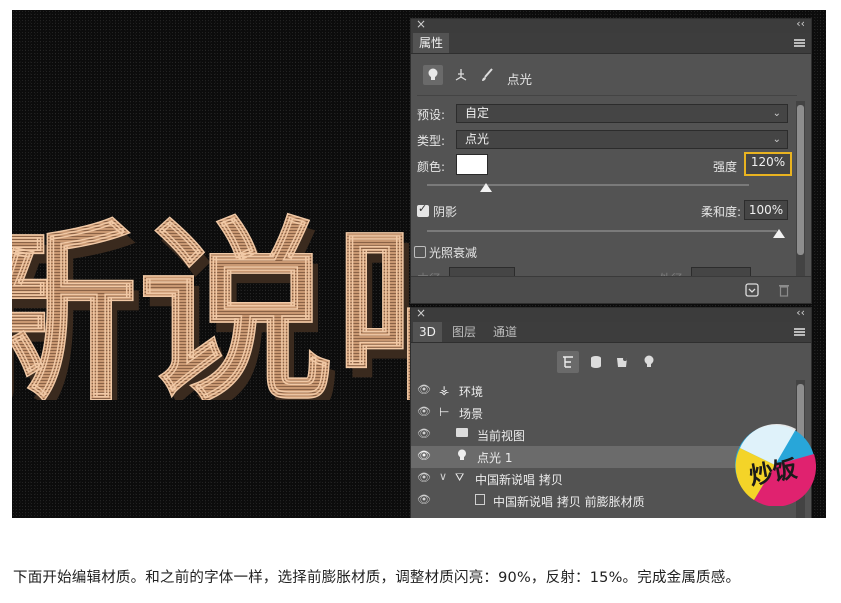 This screenshot has width=841, height=603. I want to click on softness-label: 柔和度:, so click(721, 212).